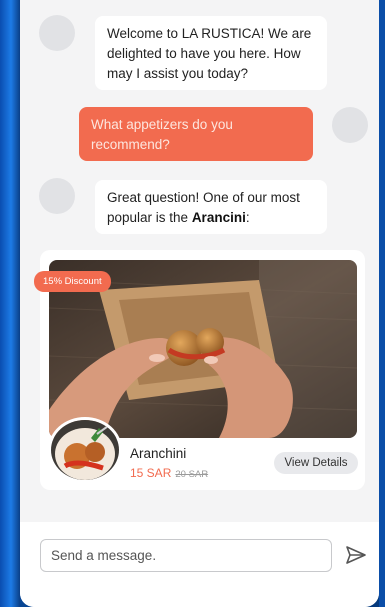 The image size is (385, 607). What do you see at coordinates (158, 453) in the screenshot?
I see `product-name: Aranchini` at bounding box center [158, 453].